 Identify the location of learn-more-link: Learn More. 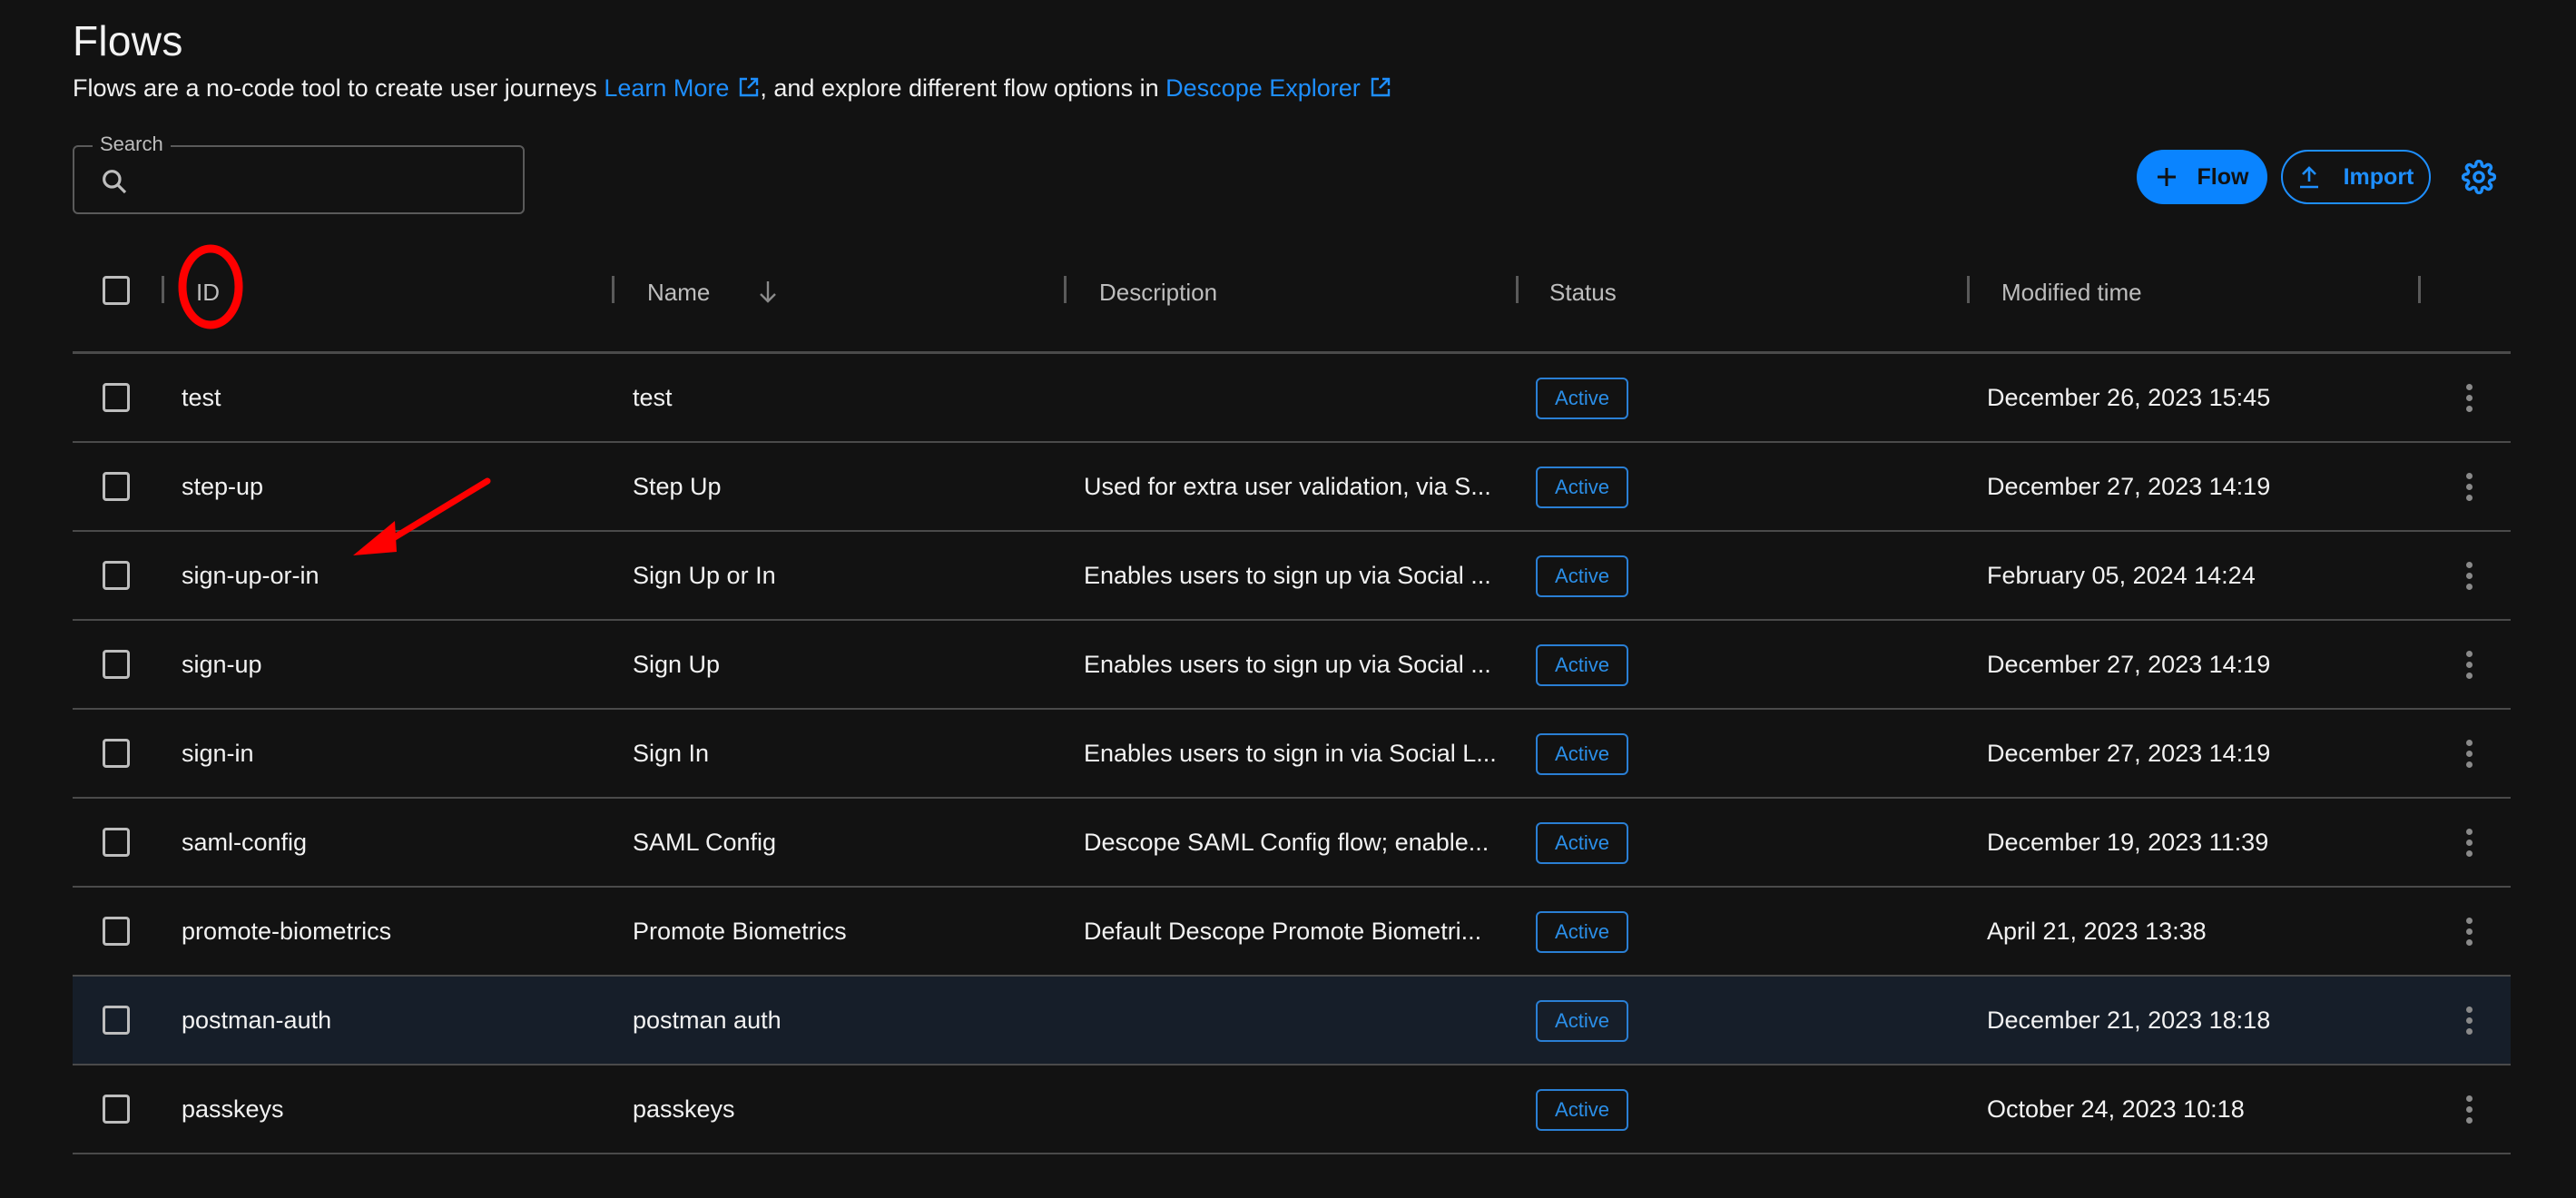
(682, 88).